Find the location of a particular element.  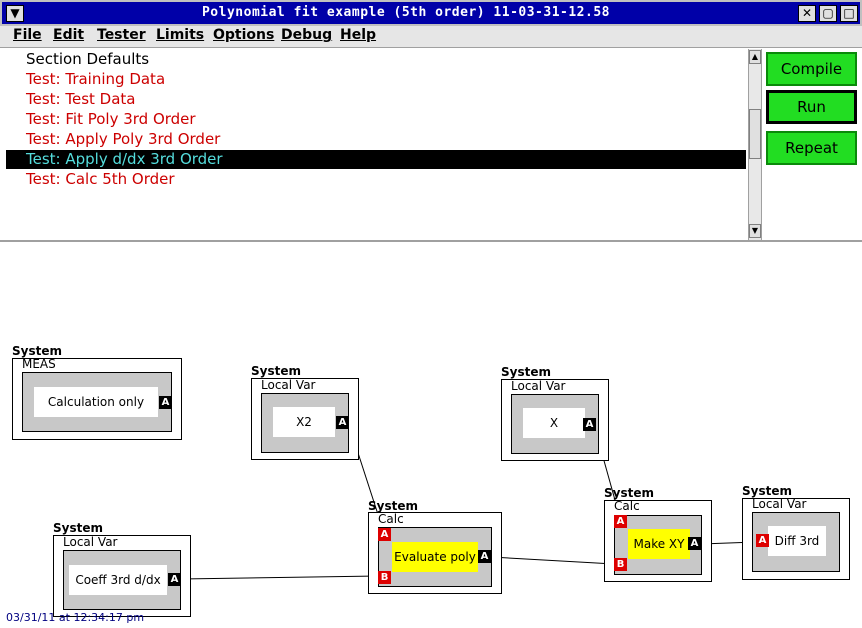

window-menu-button: ▼ is located at coordinates (15, 13).